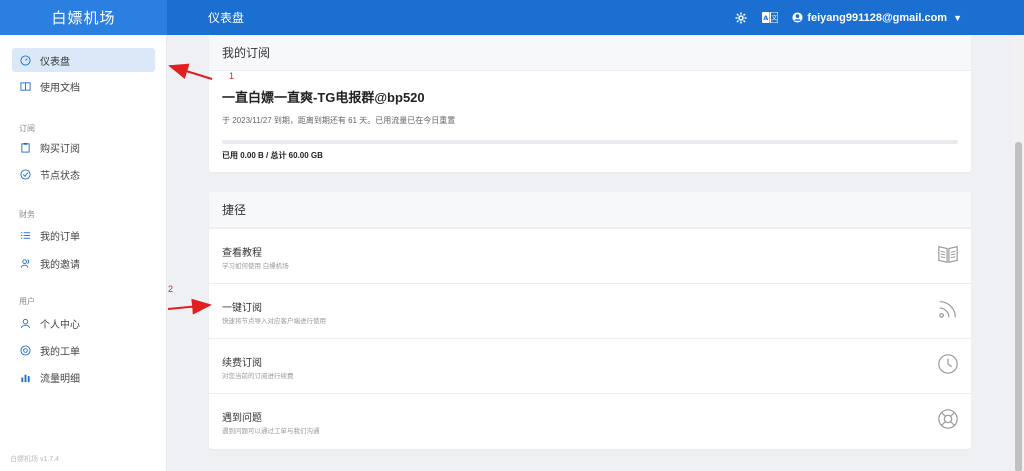 Image resolution: width=1024 pixels, height=471 pixels. I want to click on list-icon, so click(25, 235).